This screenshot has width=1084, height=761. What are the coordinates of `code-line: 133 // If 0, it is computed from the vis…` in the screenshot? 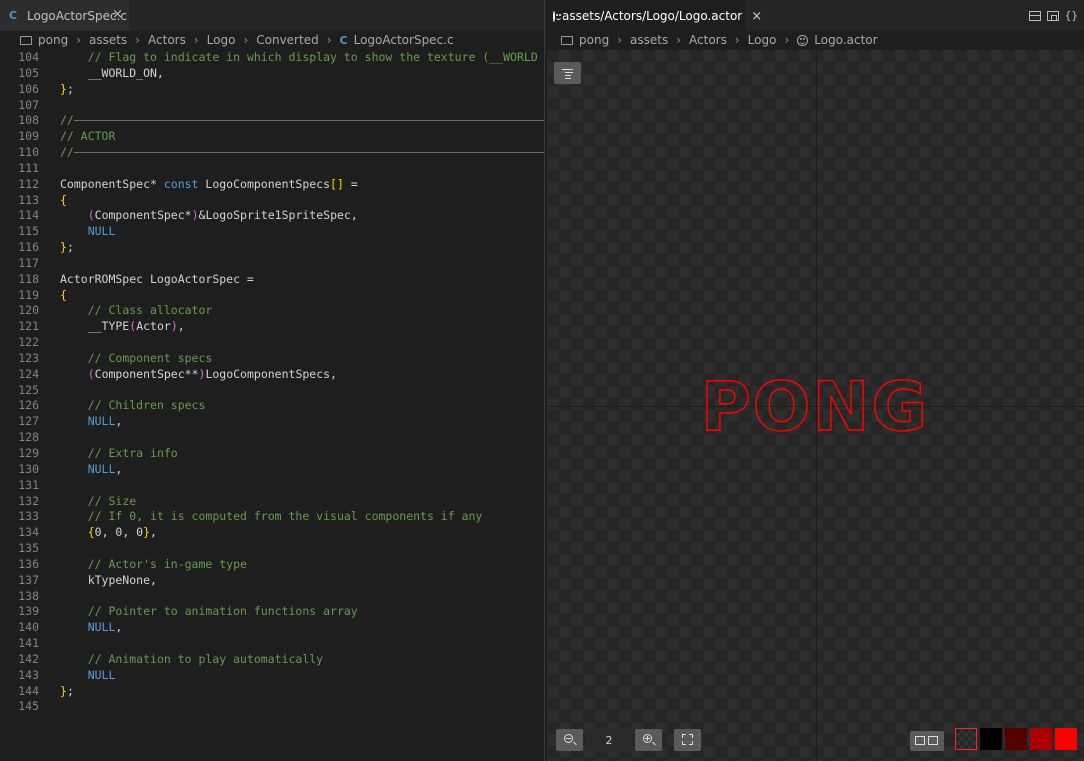 It's located at (272, 516).